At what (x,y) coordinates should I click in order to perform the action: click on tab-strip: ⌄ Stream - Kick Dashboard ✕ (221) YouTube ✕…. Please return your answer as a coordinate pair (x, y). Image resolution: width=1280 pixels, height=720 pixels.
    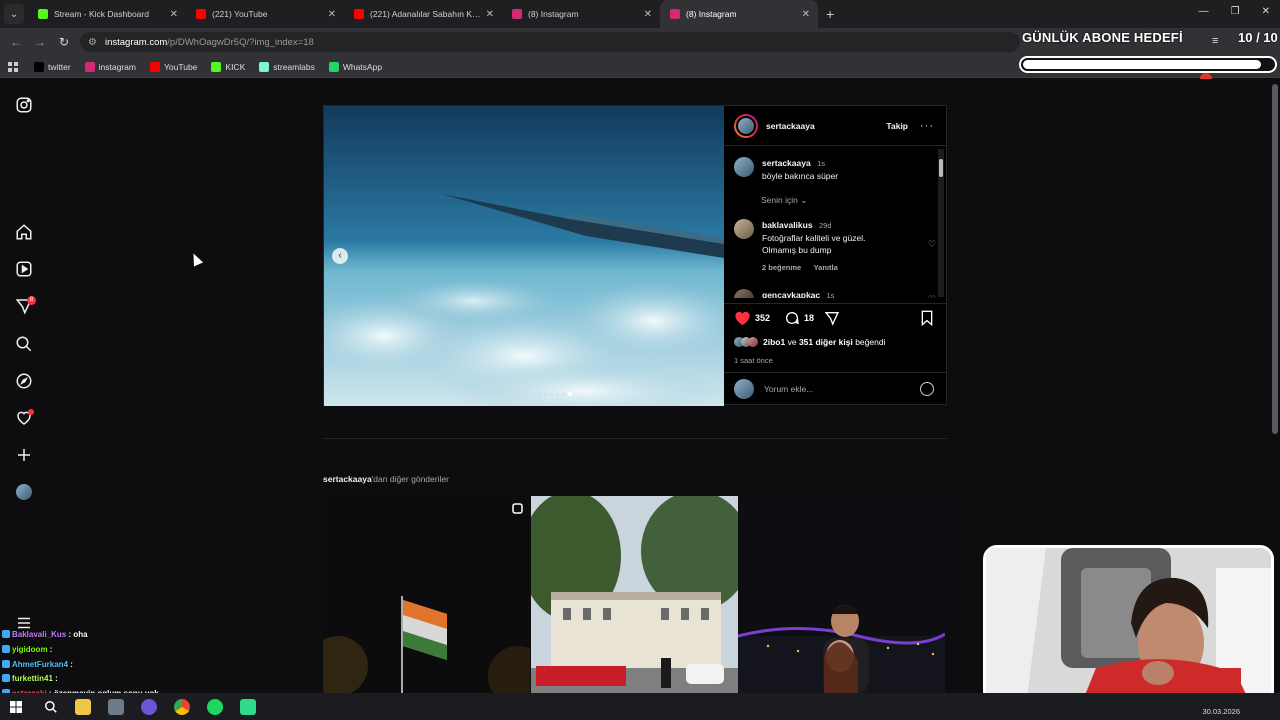
    Looking at the image, I should click on (640, 14).